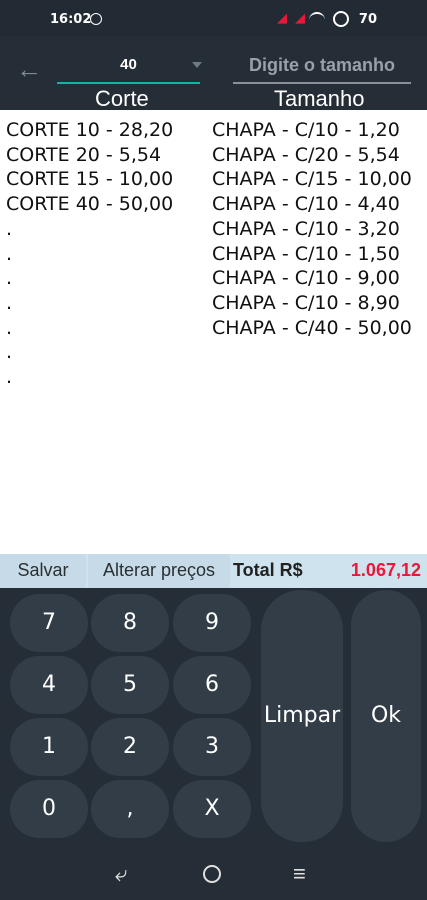 Image resolution: width=427 pixels, height=900 pixels. I want to click on list-item: CORTE 10 - 28,20, so click(89, 130).